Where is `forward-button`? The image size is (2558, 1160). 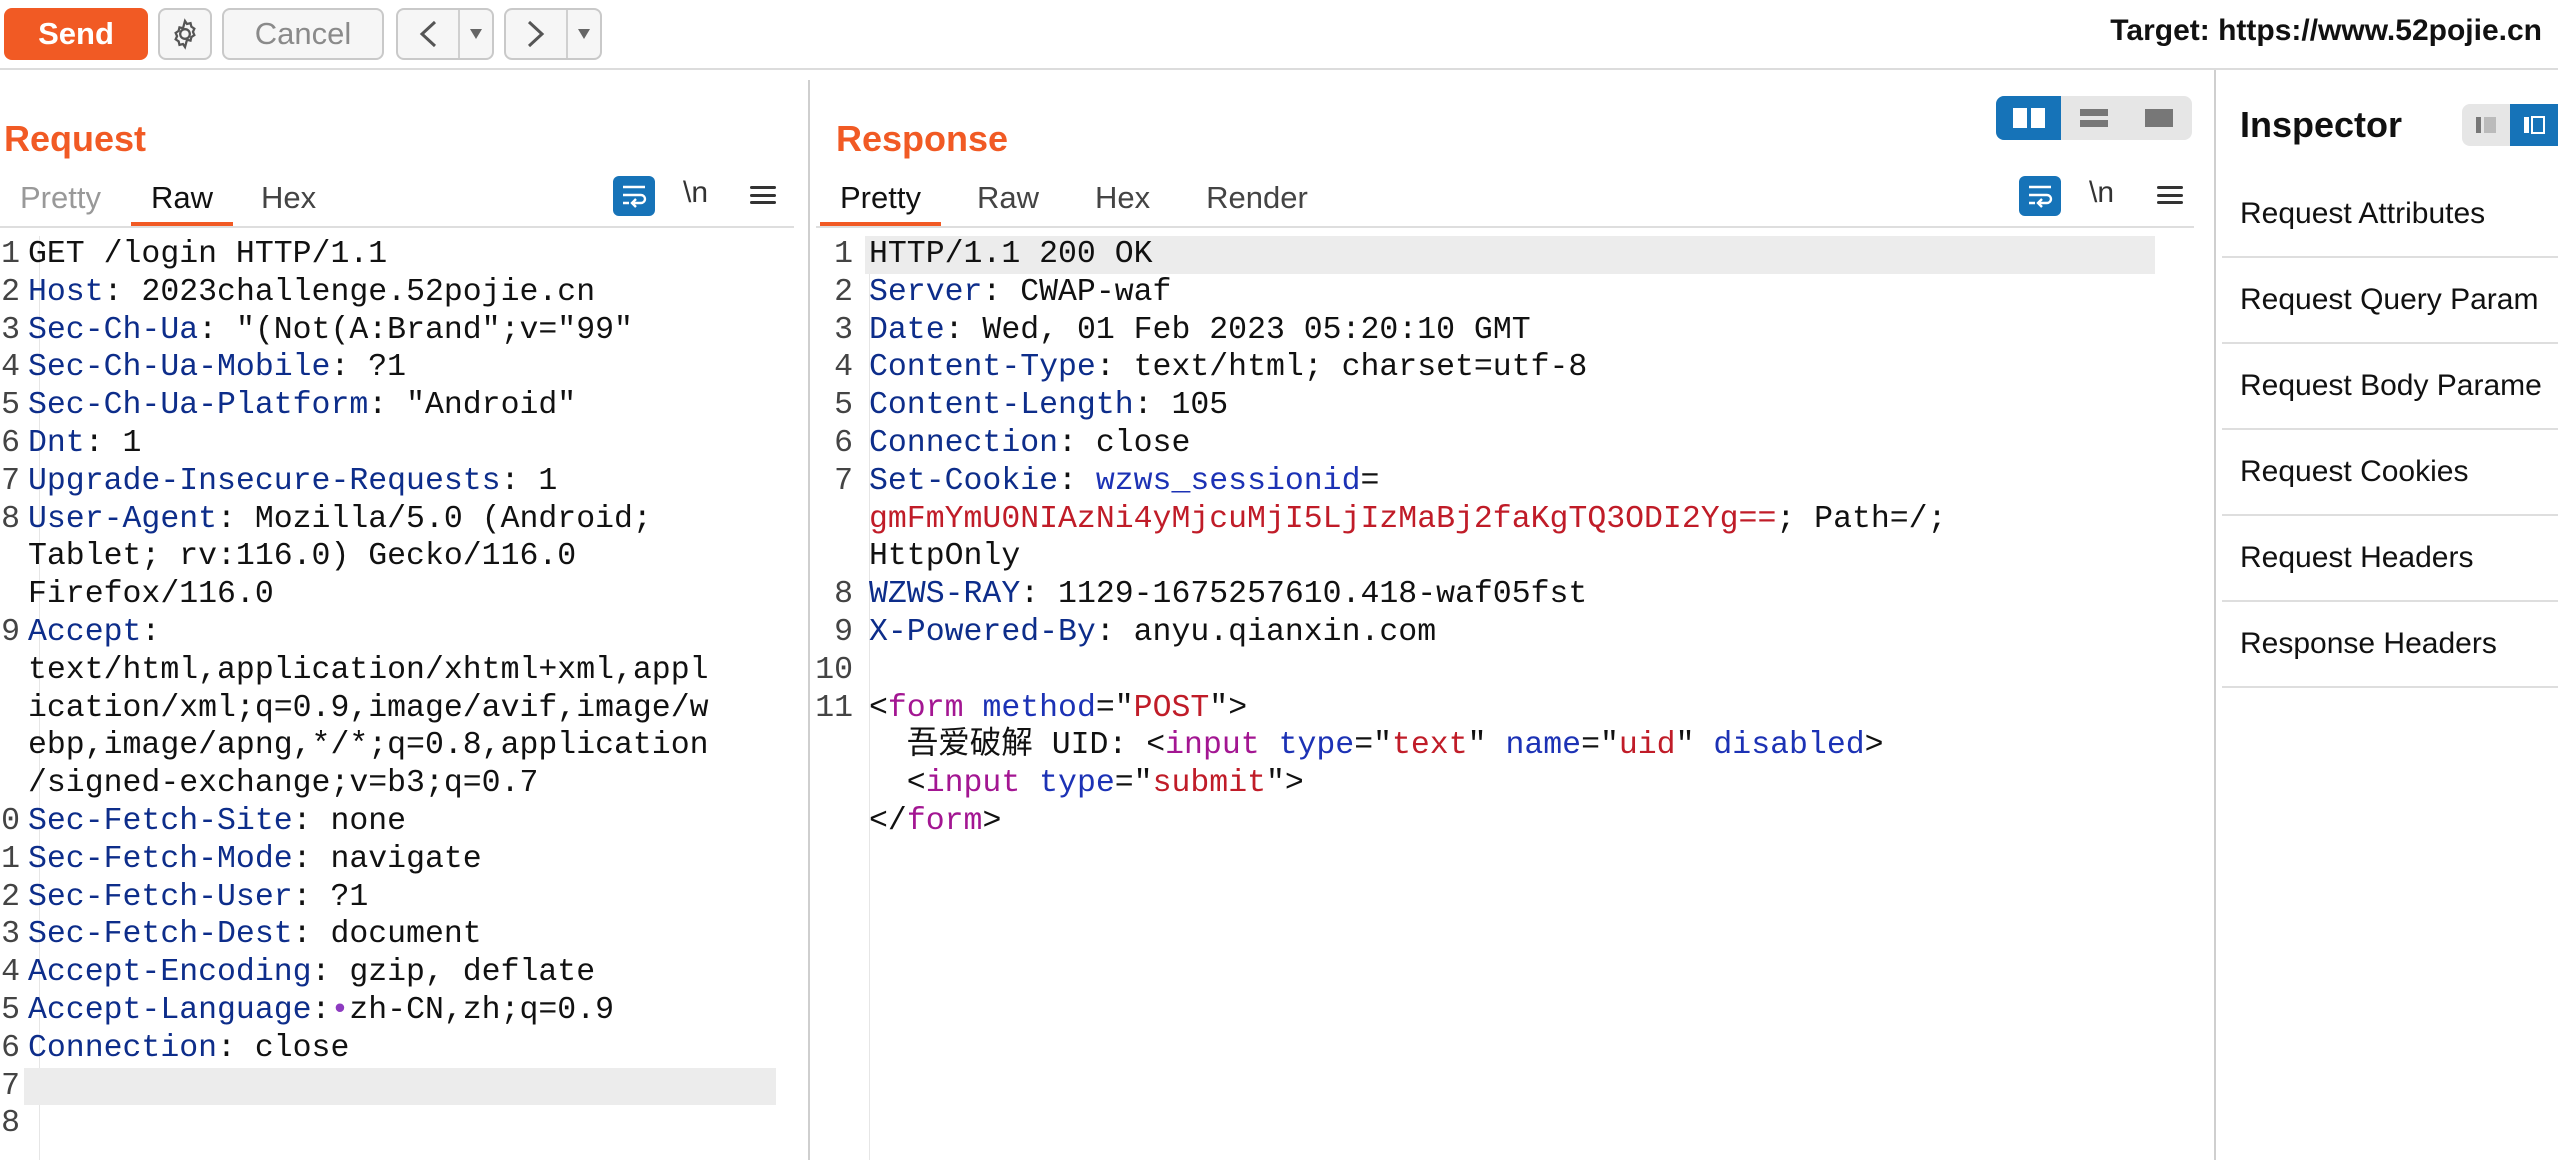 forward-button is located at coordinates (537, 34).